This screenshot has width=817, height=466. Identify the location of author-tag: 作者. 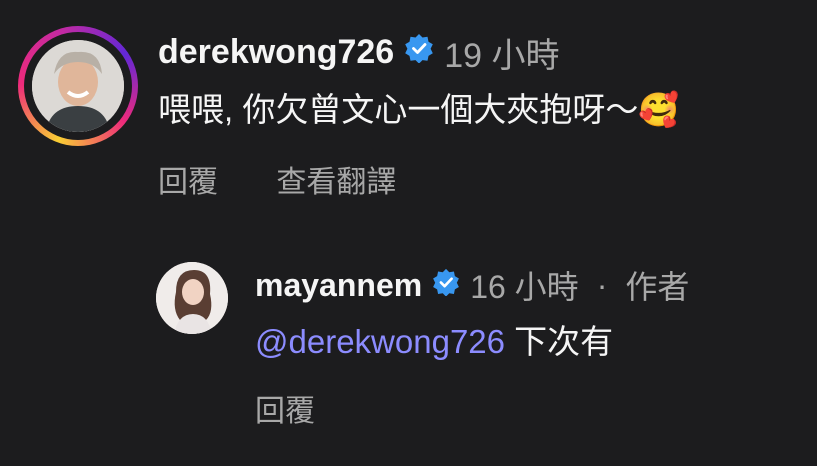
(657, 287).